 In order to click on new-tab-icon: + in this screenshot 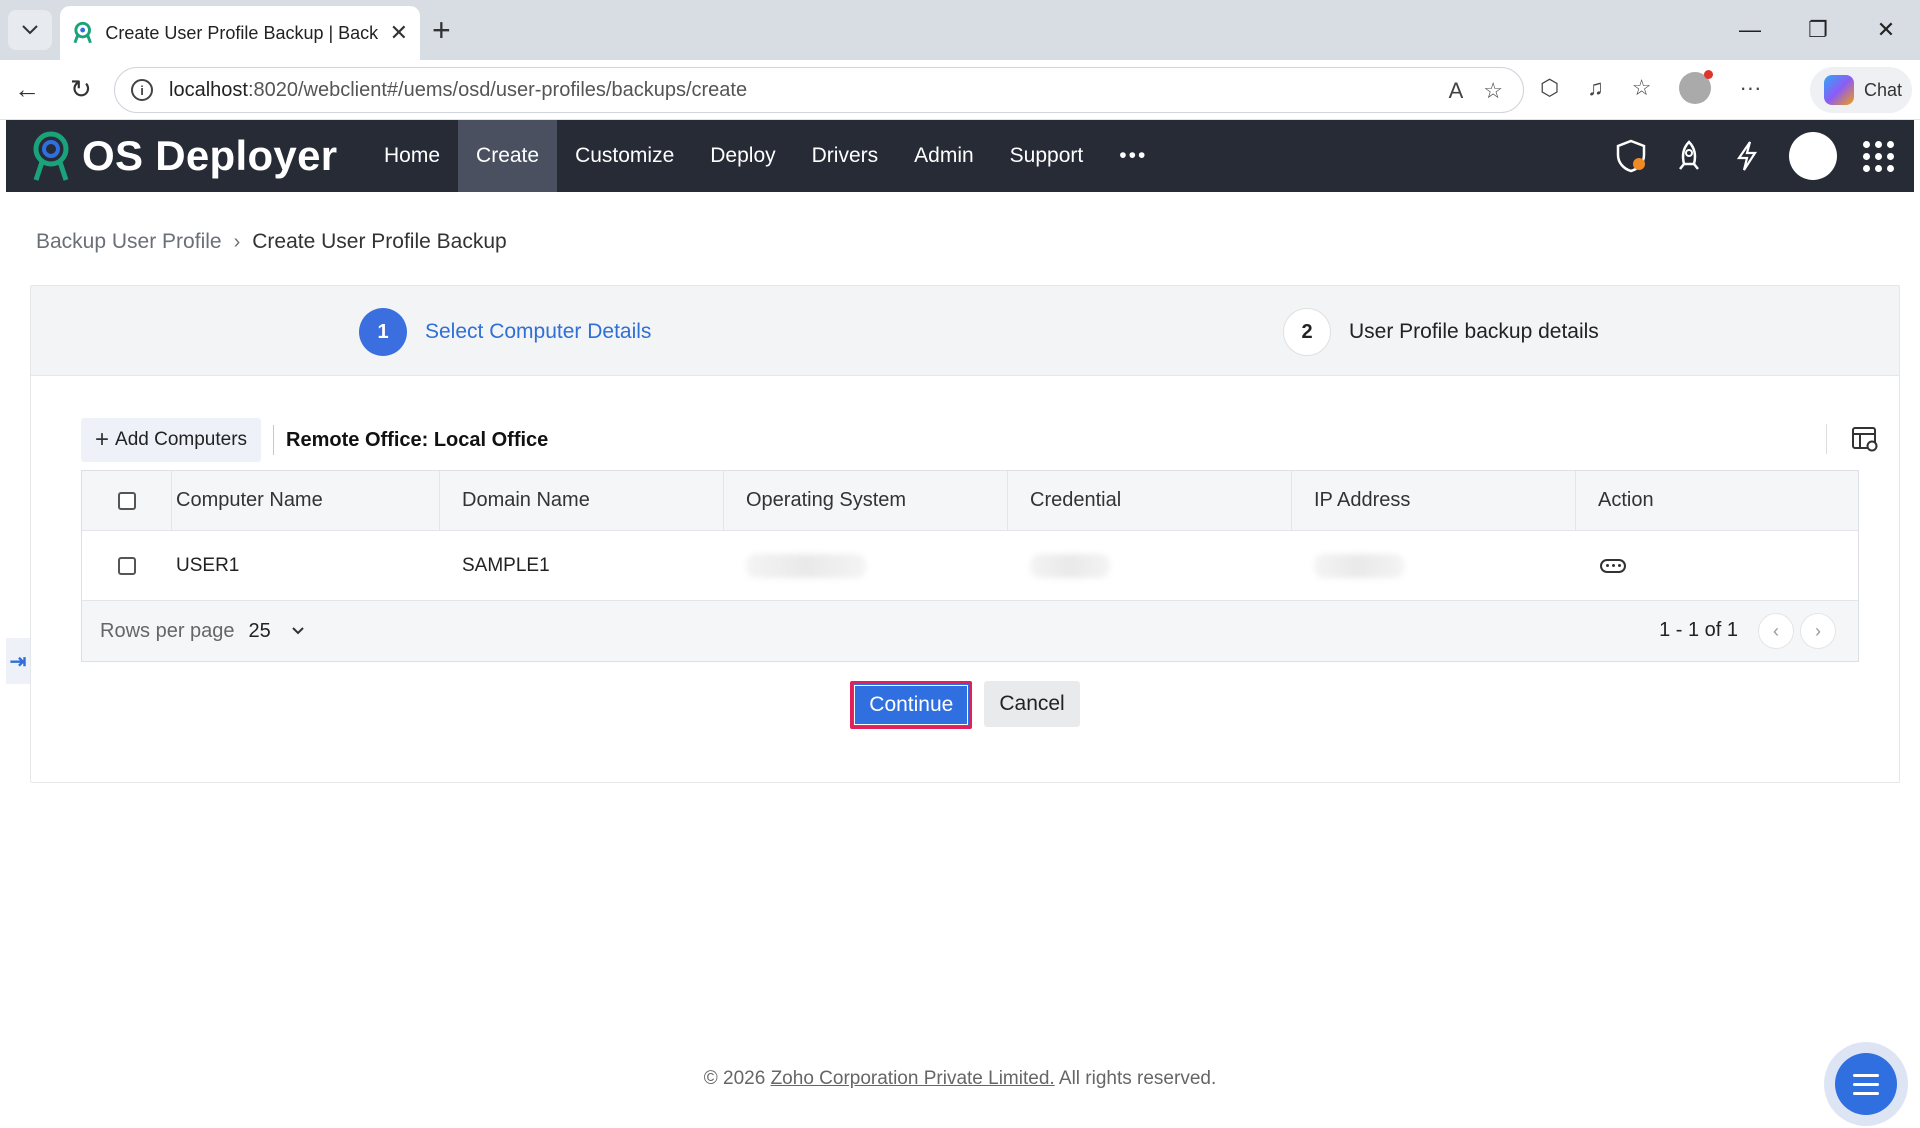, I will do `click(441, 30)`.